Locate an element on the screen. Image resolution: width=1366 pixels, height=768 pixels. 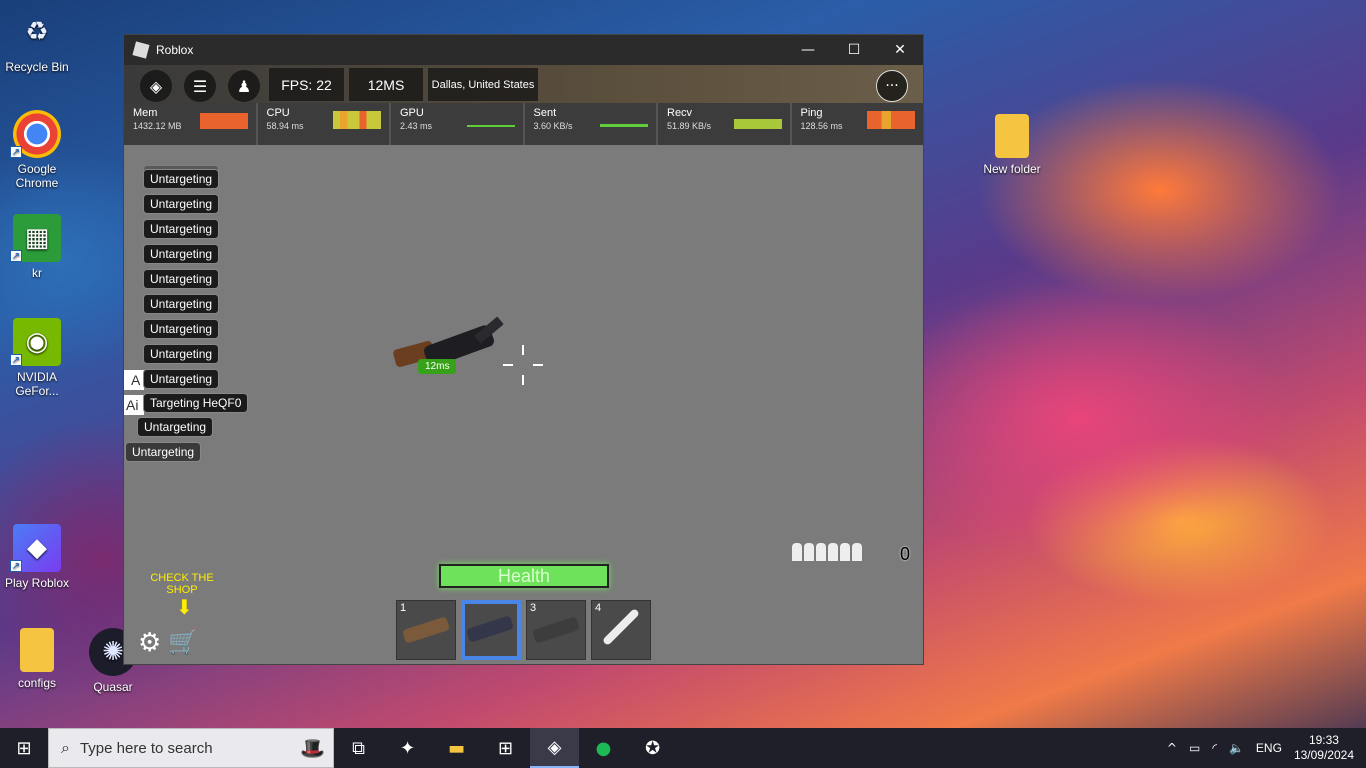
ms-readout: 12MS is located at coordinates (386, 84).